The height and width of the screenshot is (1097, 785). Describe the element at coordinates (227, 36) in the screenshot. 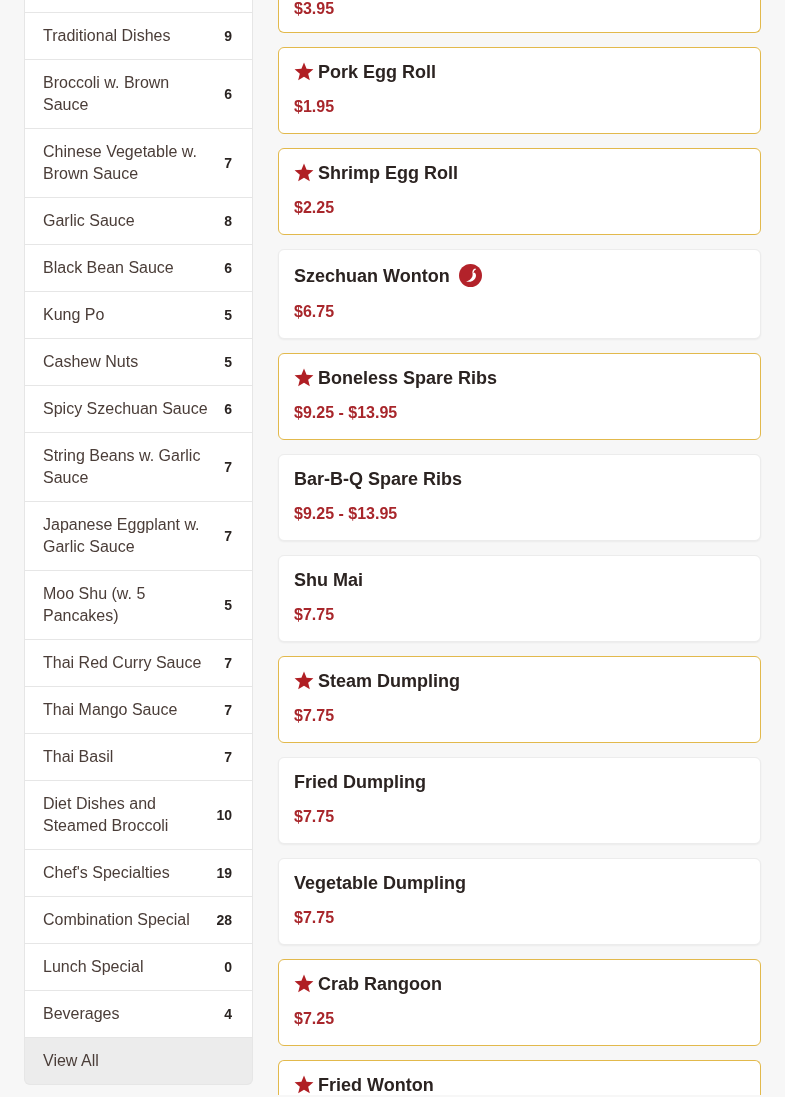

I see `item-count: 9` at that location.